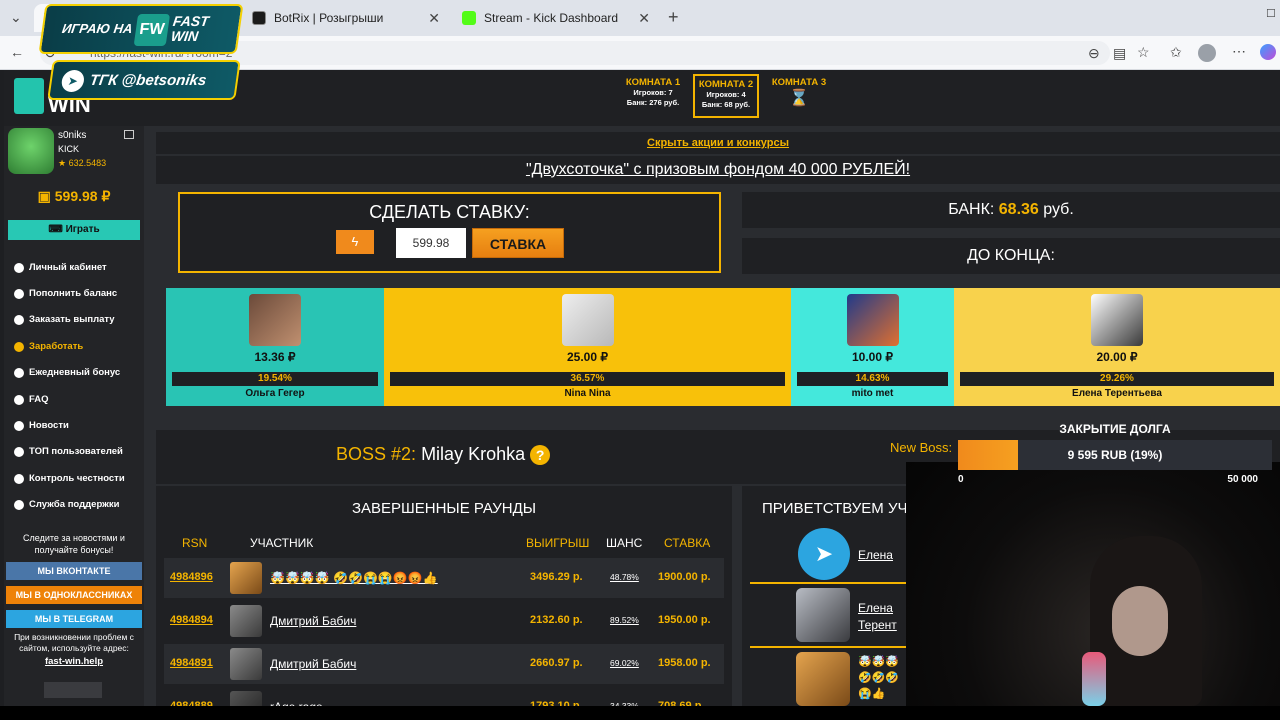 Image resolution: width=1280 pixels, height=720 pixels. I want to click on support-icon, so click(19, 504).